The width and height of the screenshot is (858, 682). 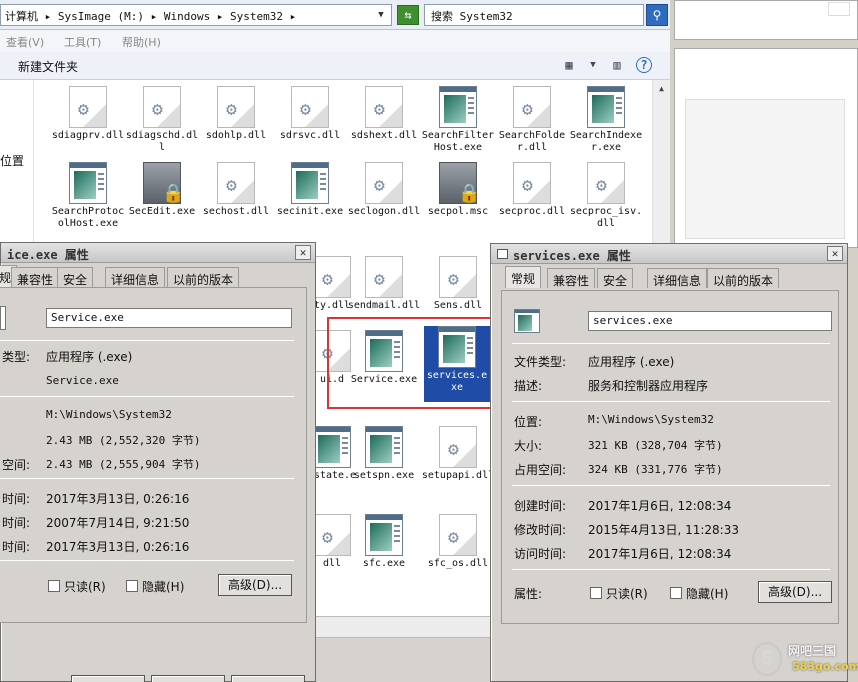 What do you see at coordinates (825, 666) in the screenshot?
I see `watermark-url: 583go.com` at bounding box center [825, 666].